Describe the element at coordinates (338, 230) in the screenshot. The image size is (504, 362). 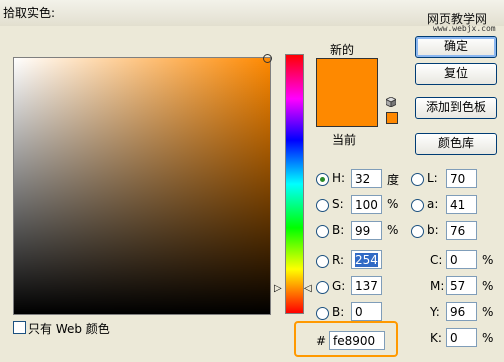
I see `b-label: B:` at that location.